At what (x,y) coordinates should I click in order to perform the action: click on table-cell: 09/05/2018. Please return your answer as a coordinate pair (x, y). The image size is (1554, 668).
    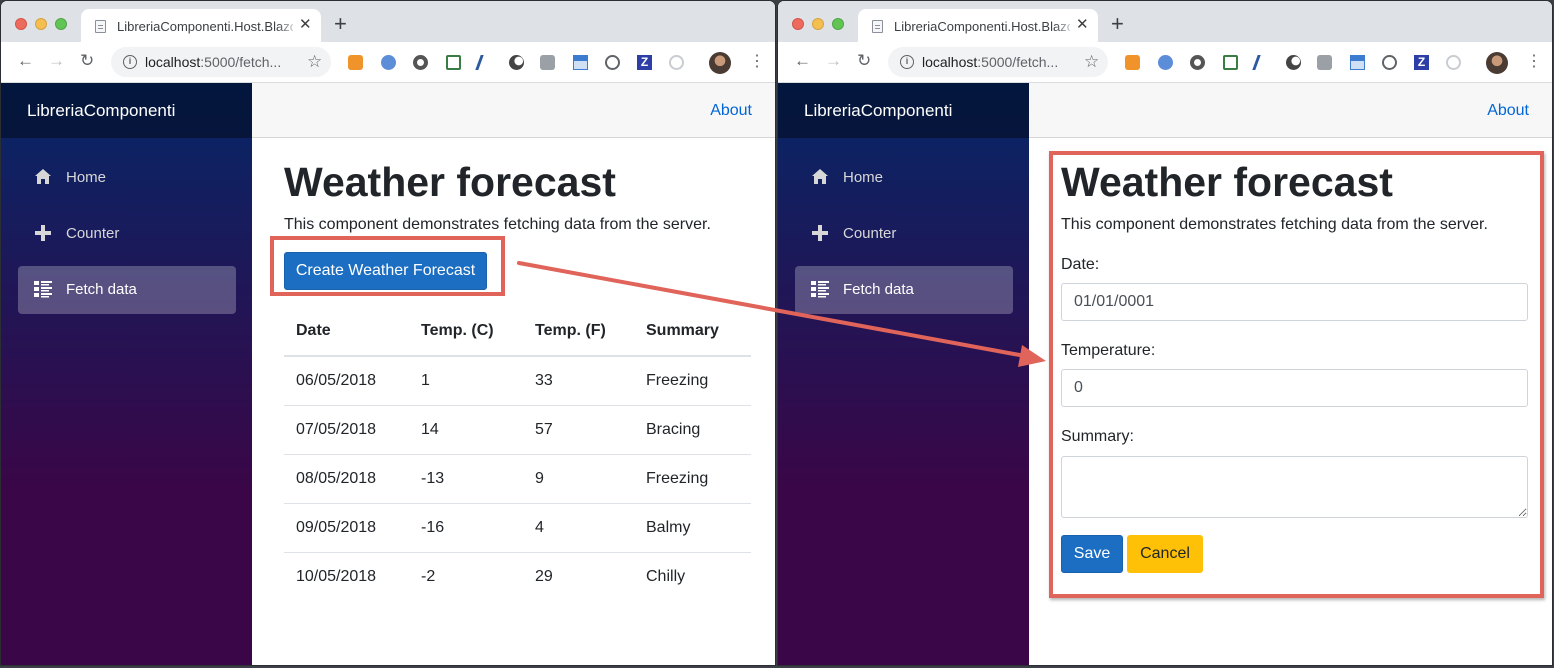
    Looking at the image, I should click on (346, 528).